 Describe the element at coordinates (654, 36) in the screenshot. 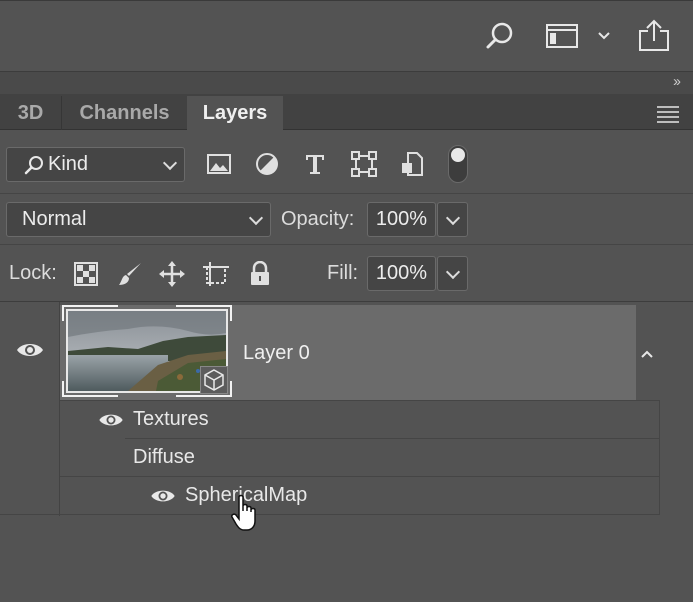

I see `share-icon` at that location.